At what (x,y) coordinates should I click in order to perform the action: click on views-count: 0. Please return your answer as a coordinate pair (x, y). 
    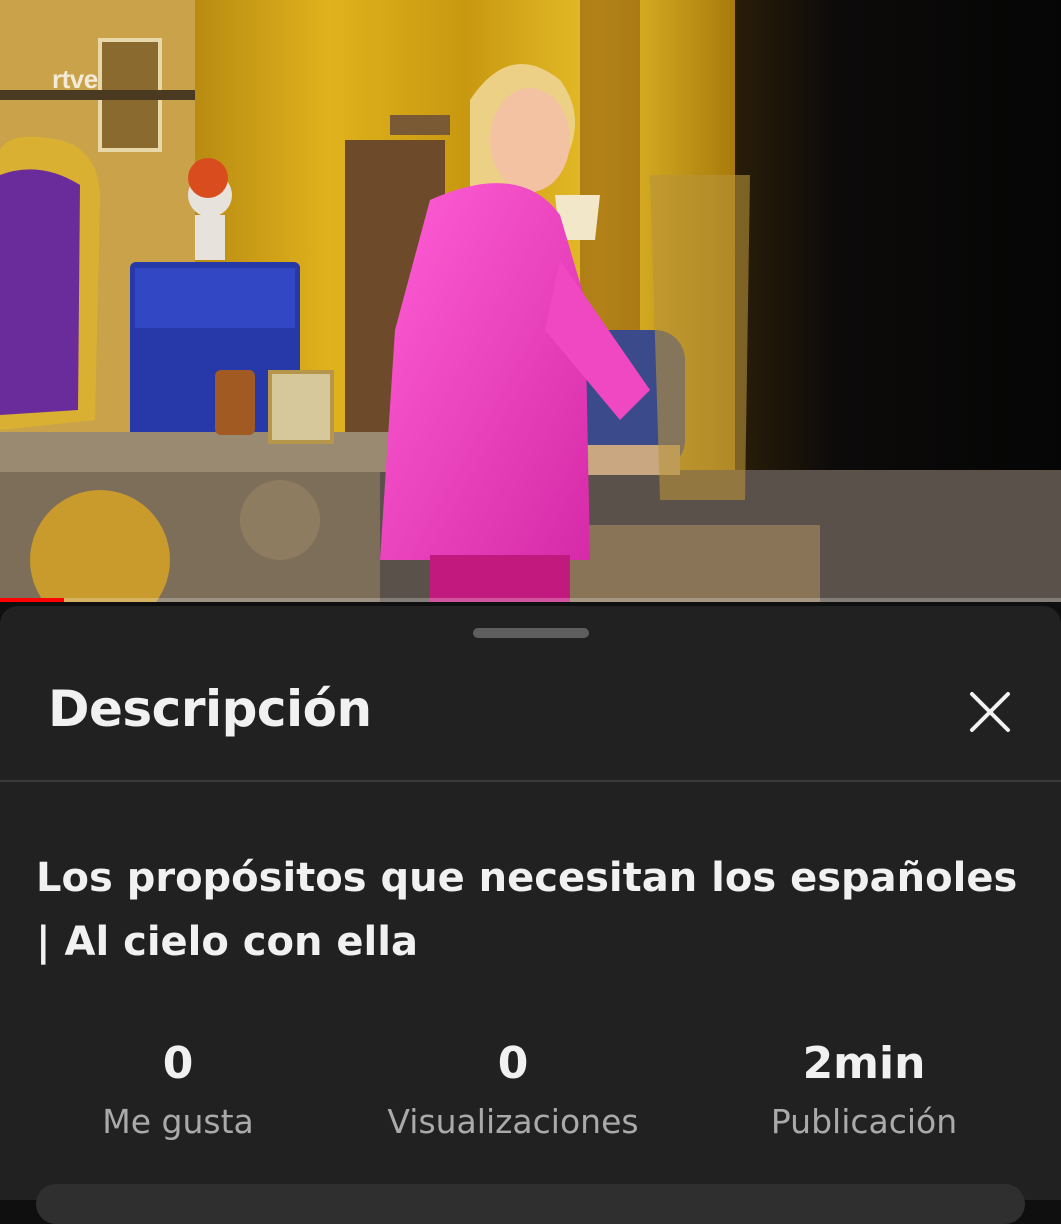
    Looking at the image, I should click on (513, 1063).